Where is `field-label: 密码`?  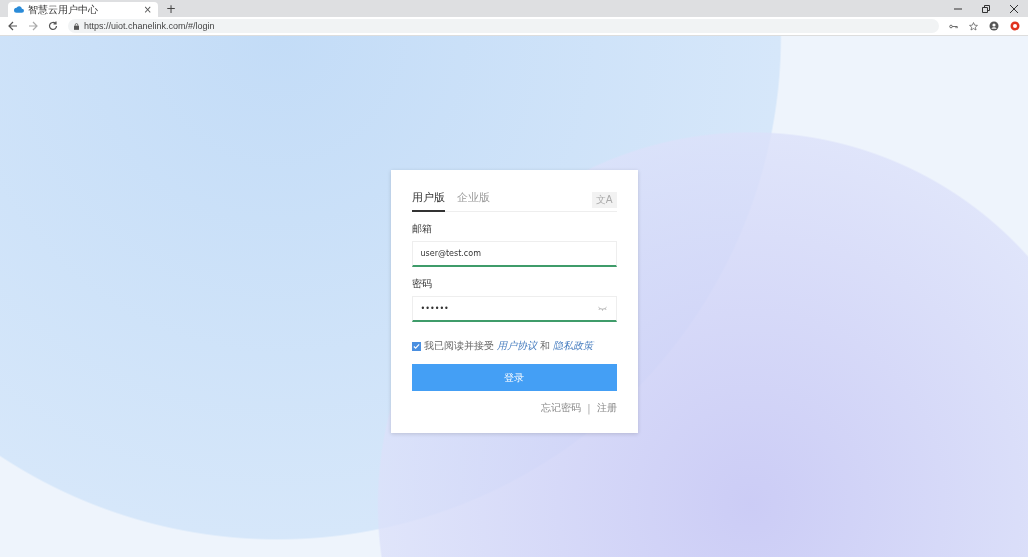
field-label: 密码 is located at coordinates (422, 284).